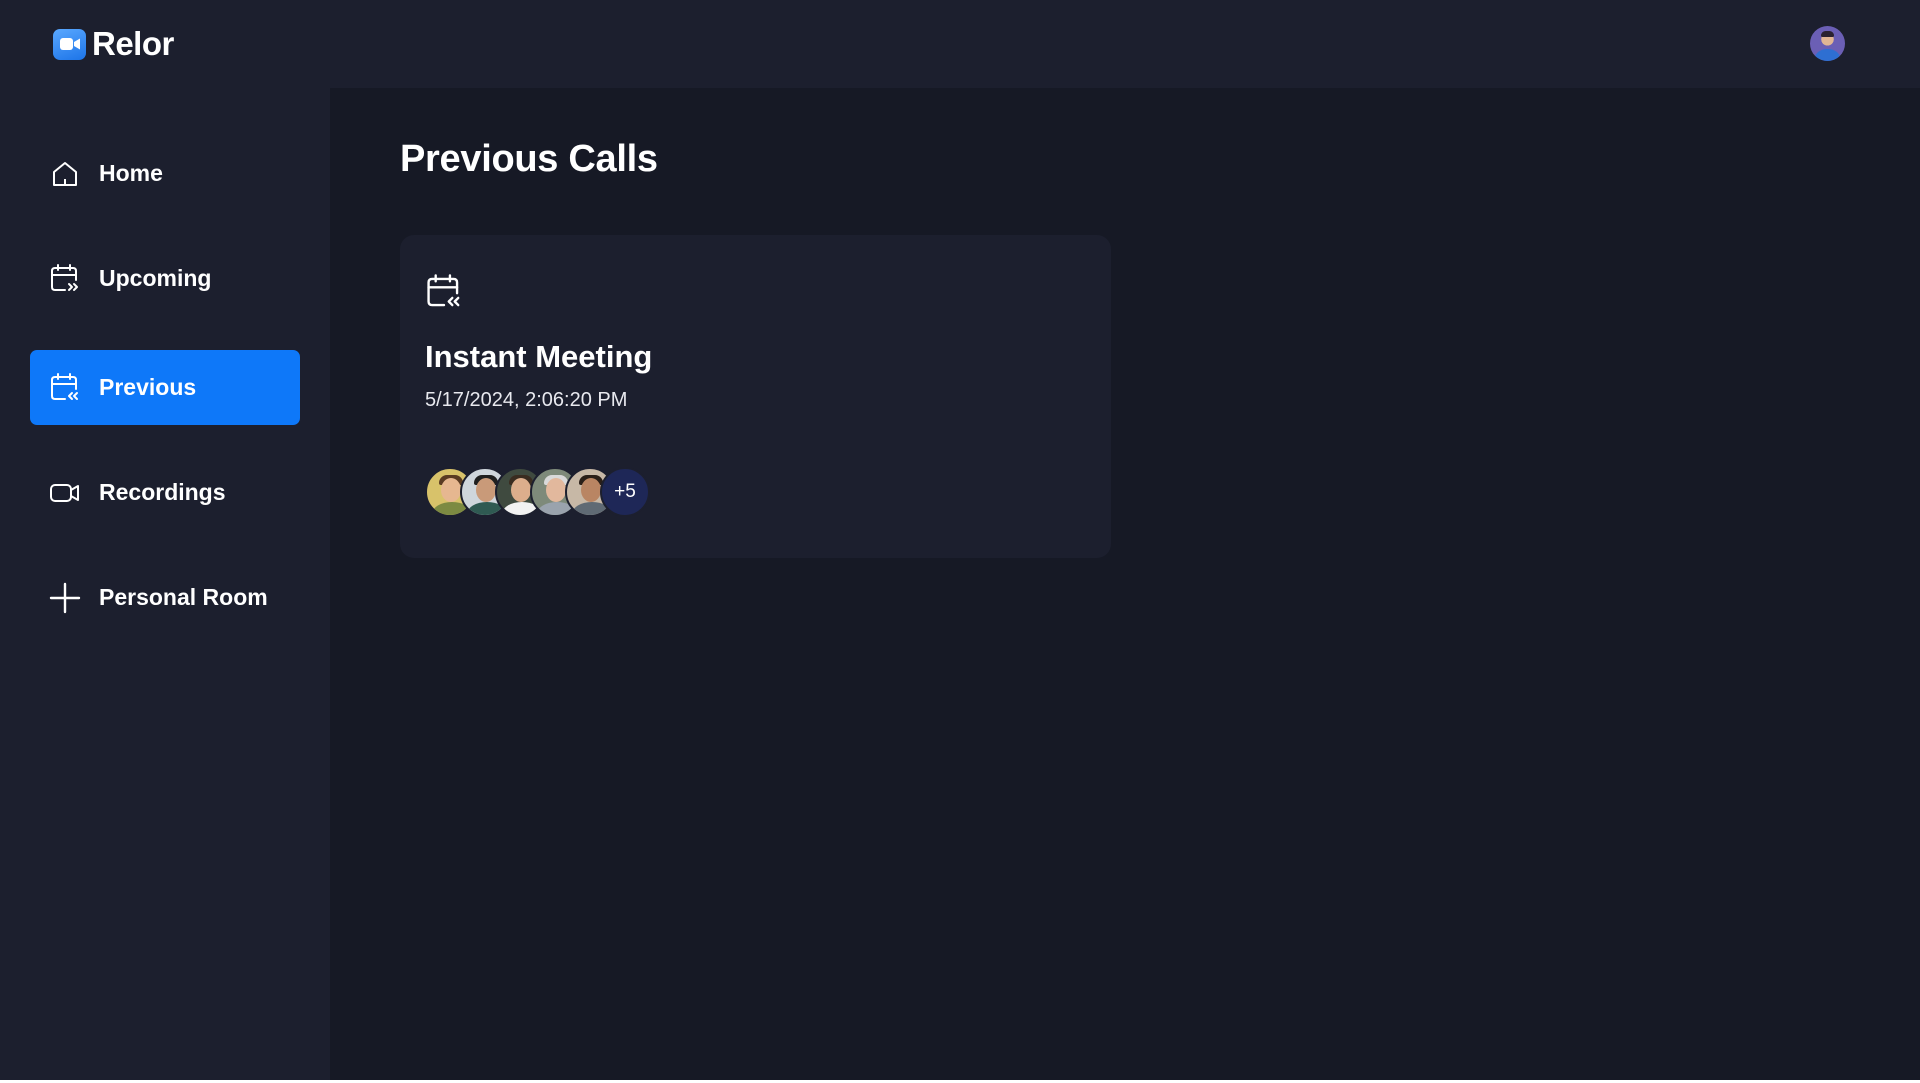 The height and width of the screenshot is (1083, 1920). What do you see at coordinates (162, 492) in the screenshot?
I see `sidebar-item-label: Recordings` at bounding box center [162, 492].